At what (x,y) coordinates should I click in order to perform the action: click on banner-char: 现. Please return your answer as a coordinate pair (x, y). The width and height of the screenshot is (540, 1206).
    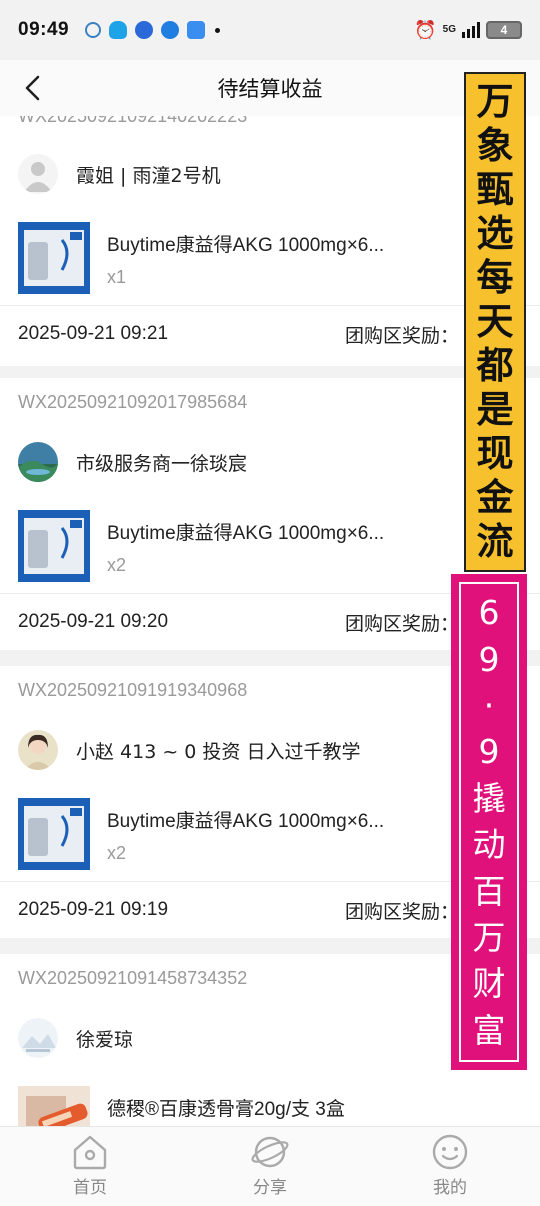
    Looking at the image, I should click on (495, 453).